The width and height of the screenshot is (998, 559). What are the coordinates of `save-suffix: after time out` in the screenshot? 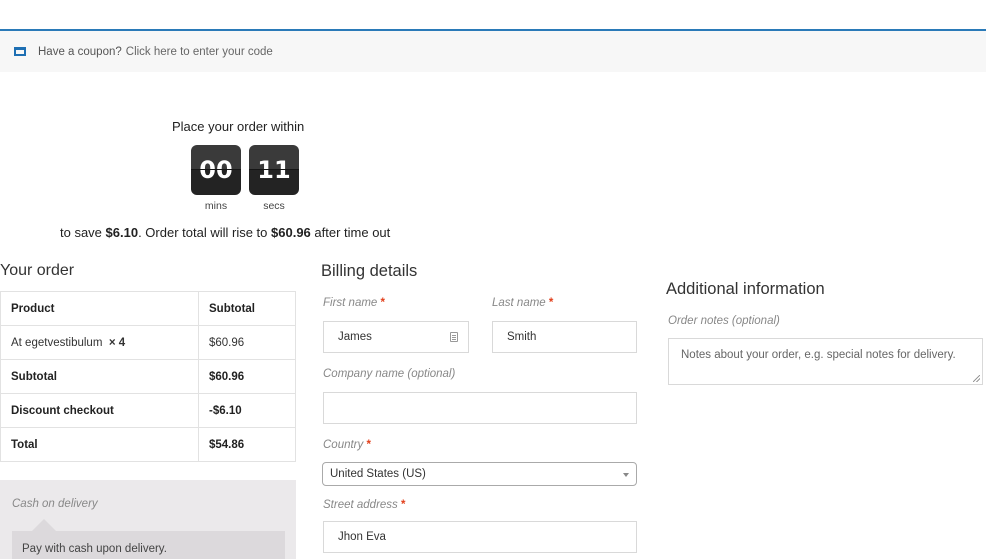 It's located at (350, 232).